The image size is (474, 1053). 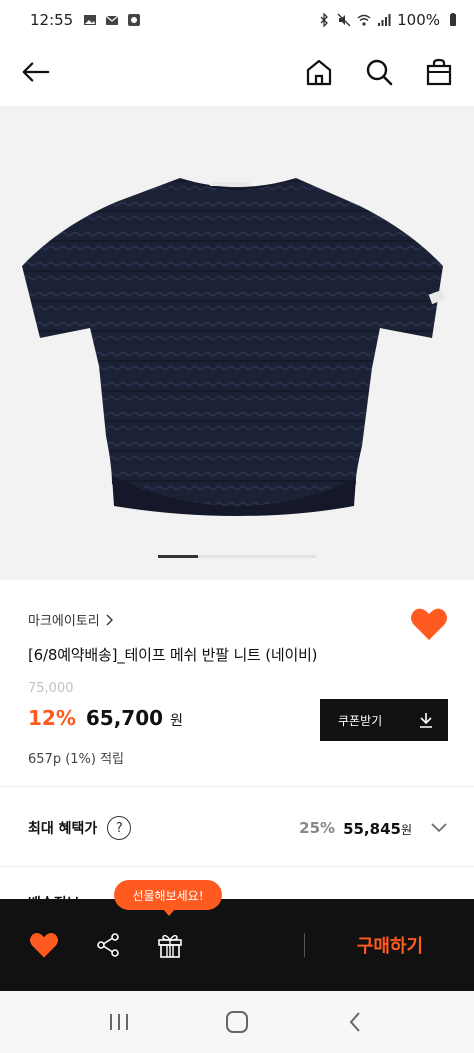 What do you see at coordinates (134, 20) in the screenshot?
I see `app-icon` at bounding box center [134, 20].